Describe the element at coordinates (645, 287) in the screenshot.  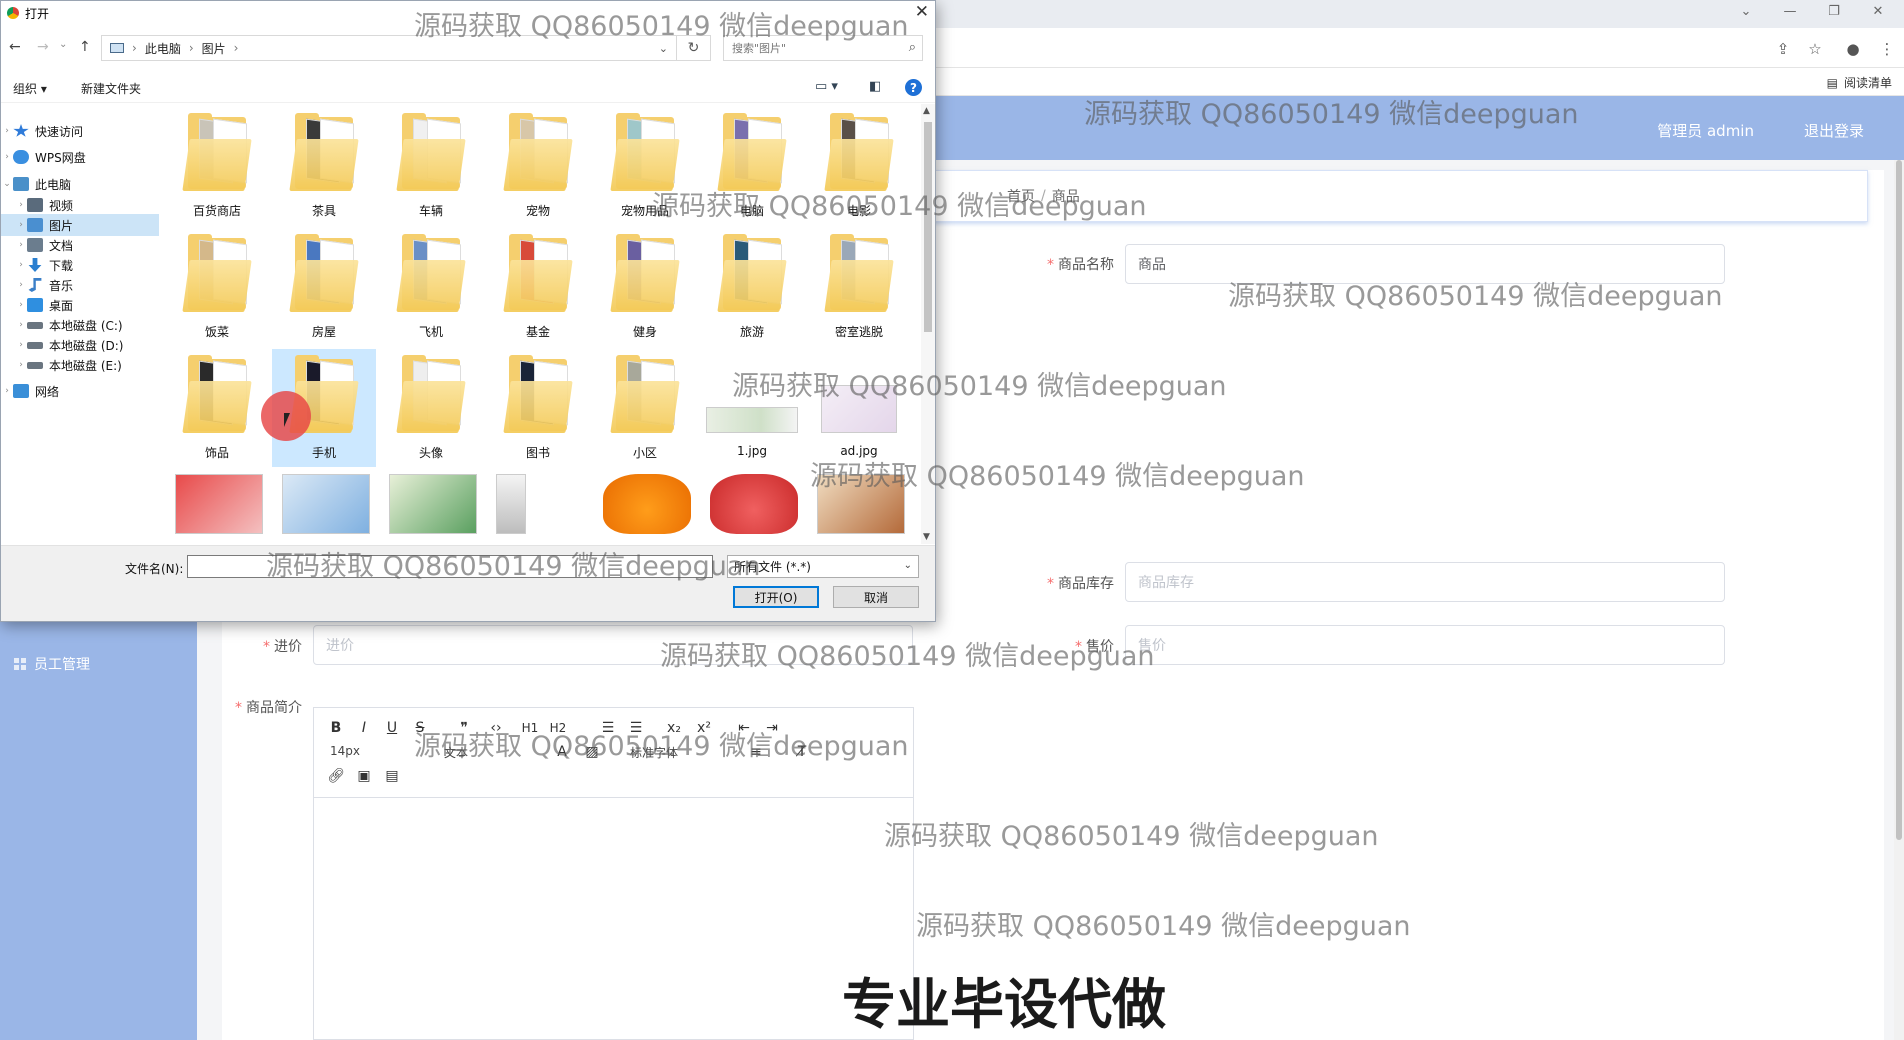
I see `folder-item: 健身` at that location.